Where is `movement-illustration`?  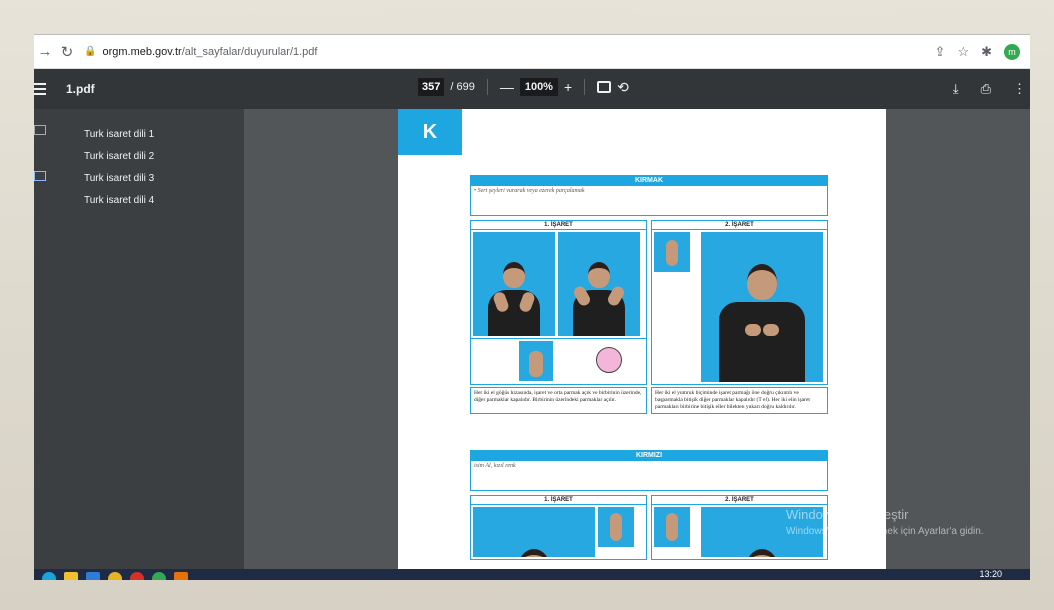
movement-illustration is located at coordinates (610, 361).